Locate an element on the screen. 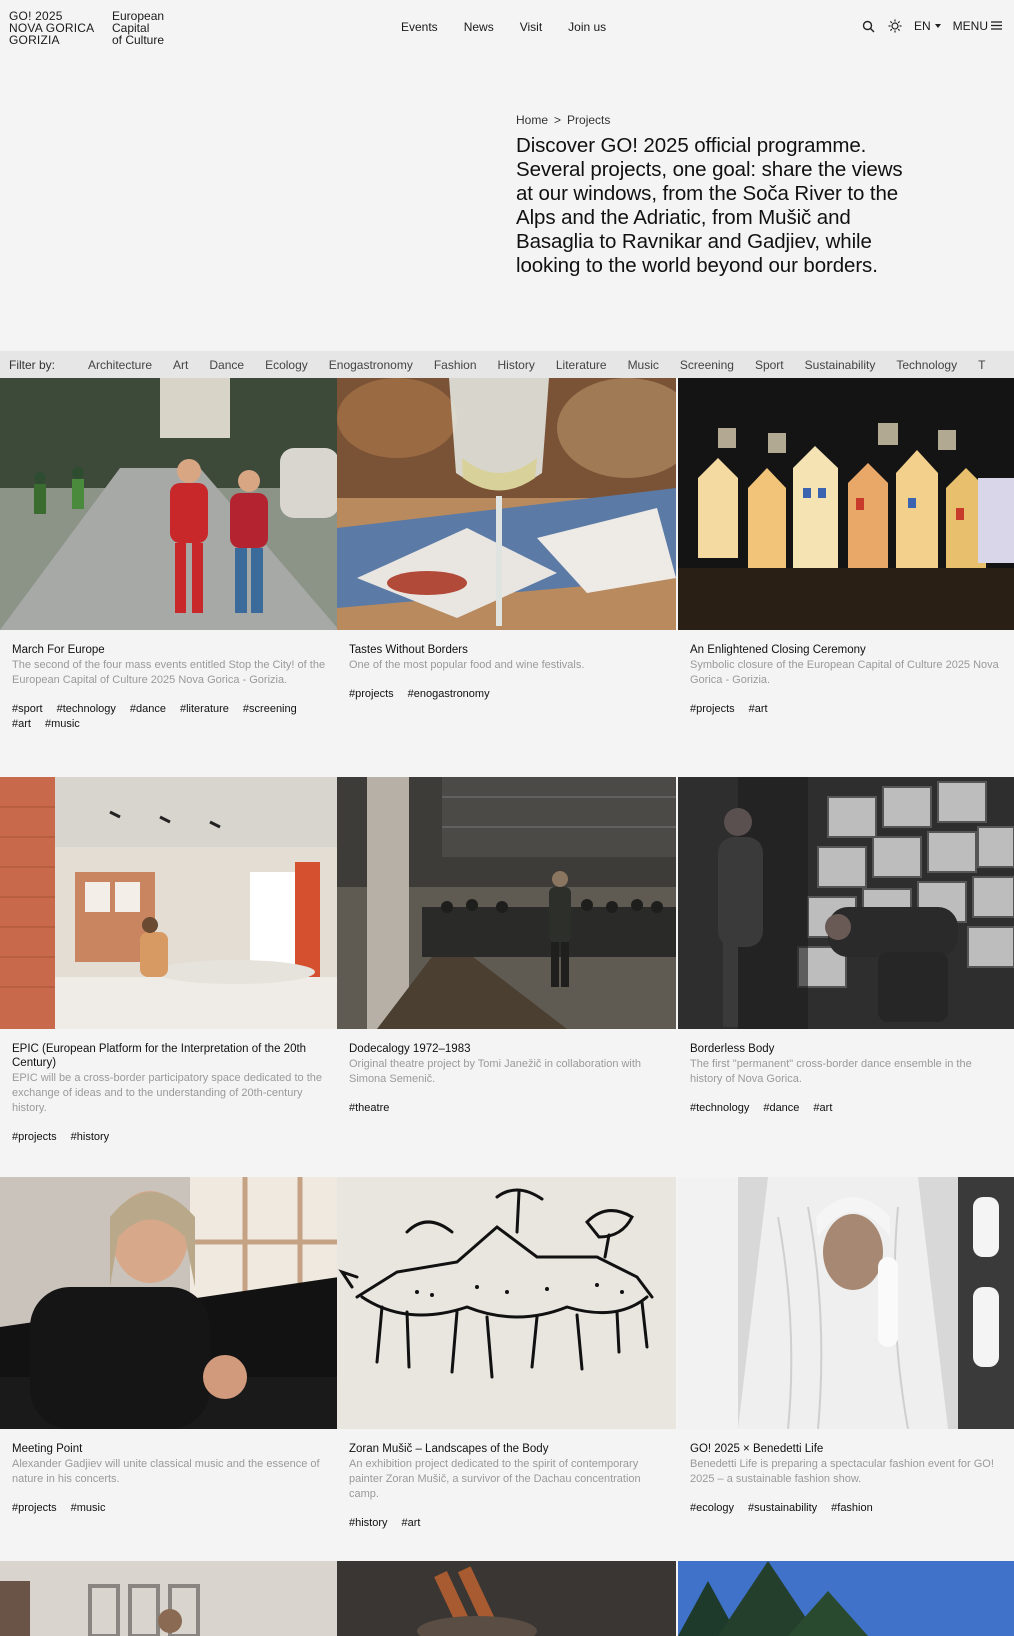  project-image-dodecalogy is located at coordinates (506, 903).